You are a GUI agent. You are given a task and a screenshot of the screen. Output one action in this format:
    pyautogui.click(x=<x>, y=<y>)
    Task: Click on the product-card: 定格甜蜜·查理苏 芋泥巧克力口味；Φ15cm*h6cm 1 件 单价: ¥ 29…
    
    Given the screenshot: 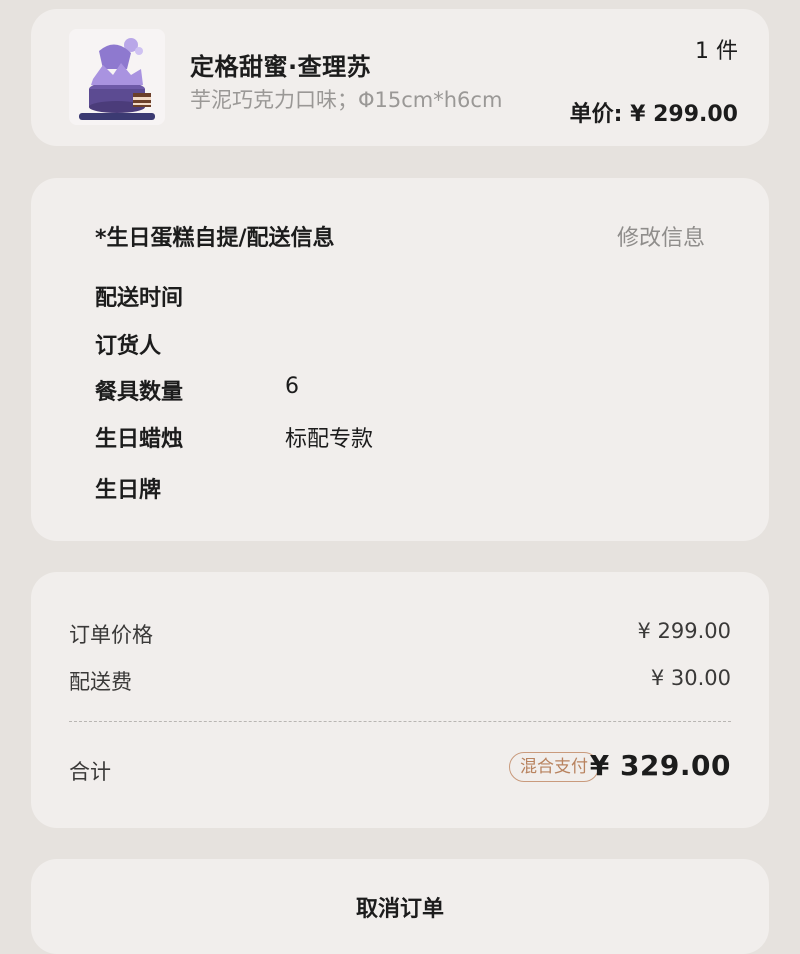 What is the action you would take?
    pyautogui.click(x=400, y=77)
    